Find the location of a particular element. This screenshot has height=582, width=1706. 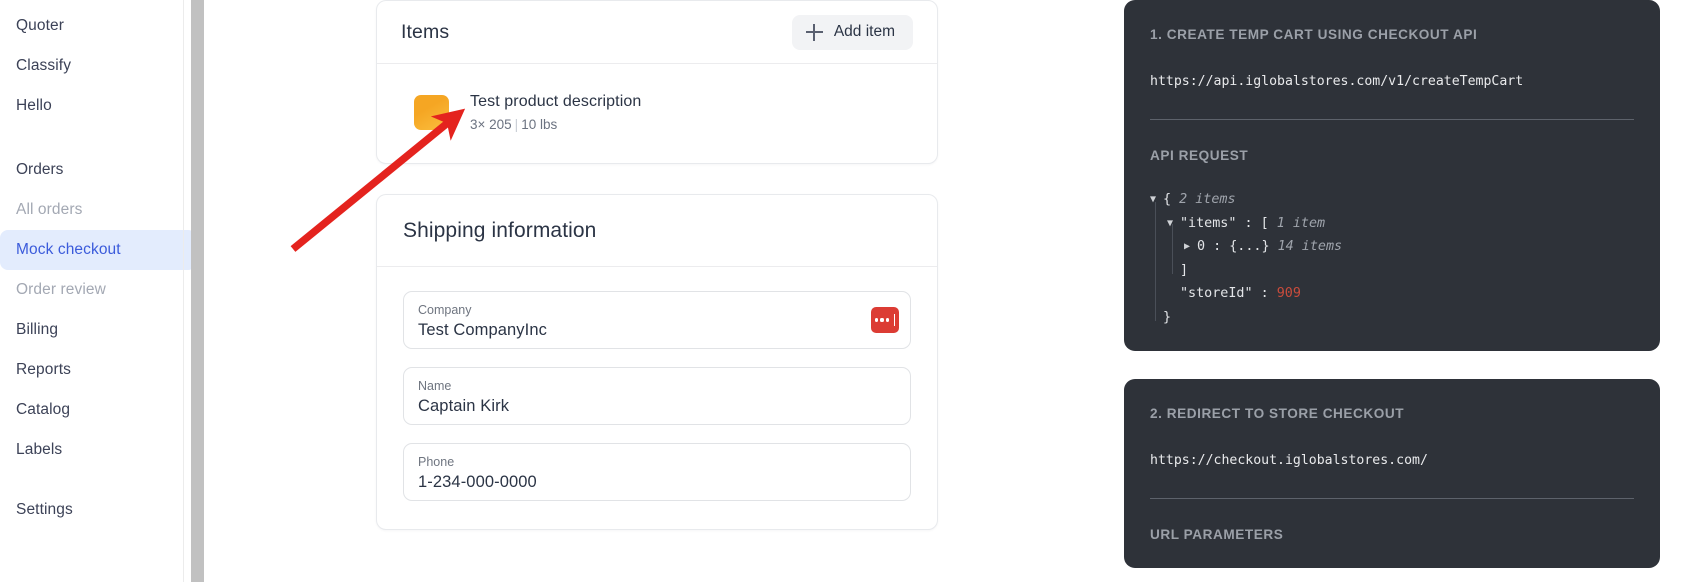

name-field-value: Captain Kirk is located at coordinates (464, 406).